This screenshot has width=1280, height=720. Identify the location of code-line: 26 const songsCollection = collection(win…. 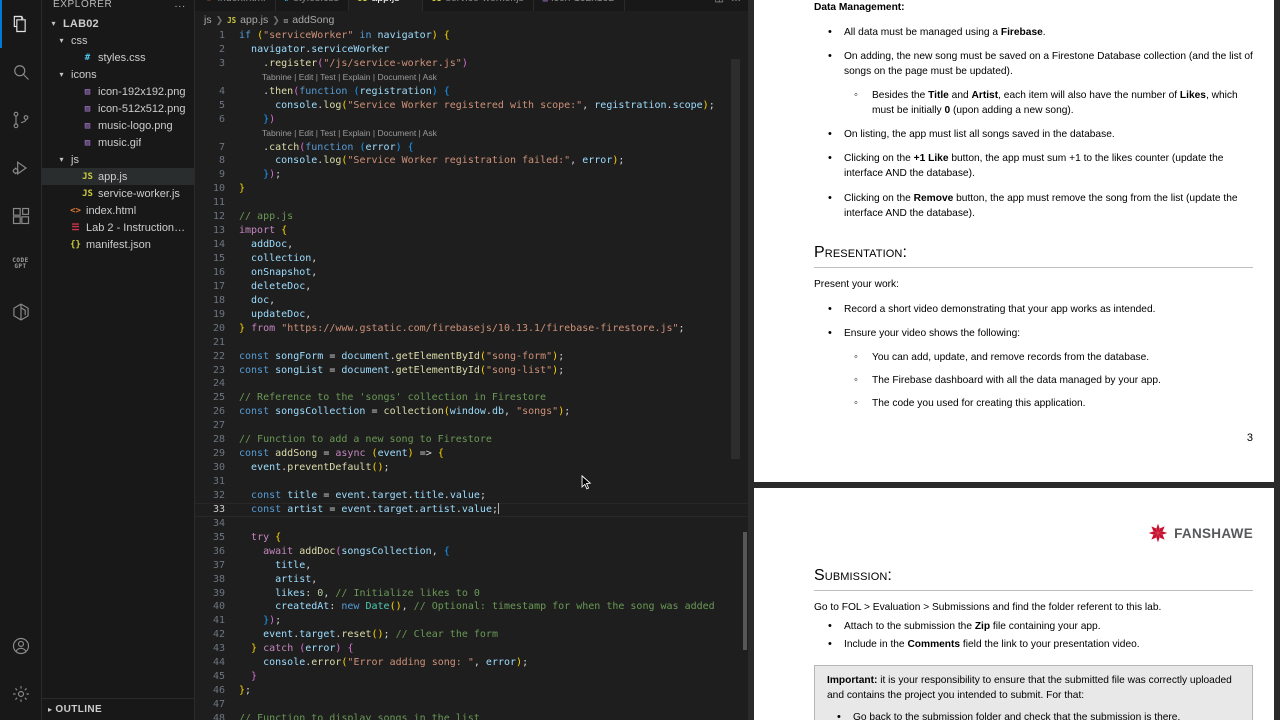
(471, 412).